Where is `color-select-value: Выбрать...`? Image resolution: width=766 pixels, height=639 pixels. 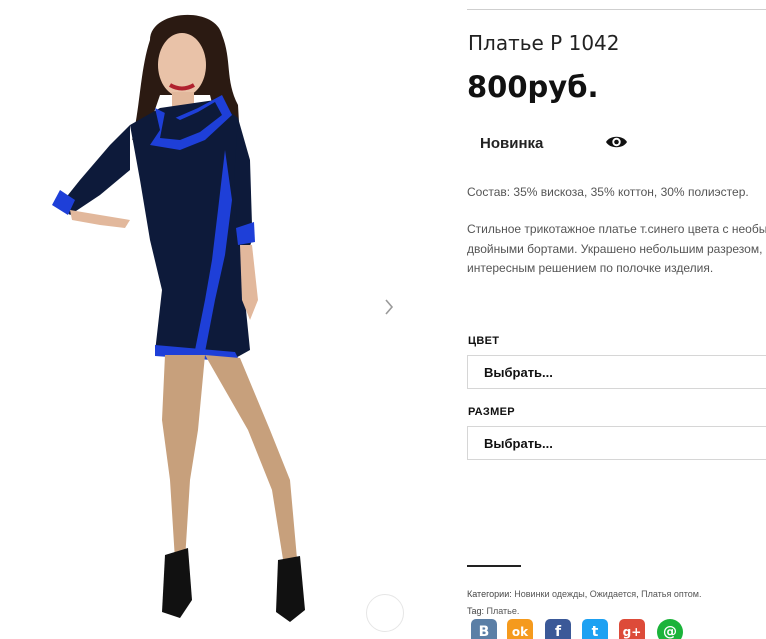
color-select-value: Выбрать... is located at coordinates (518, 372).